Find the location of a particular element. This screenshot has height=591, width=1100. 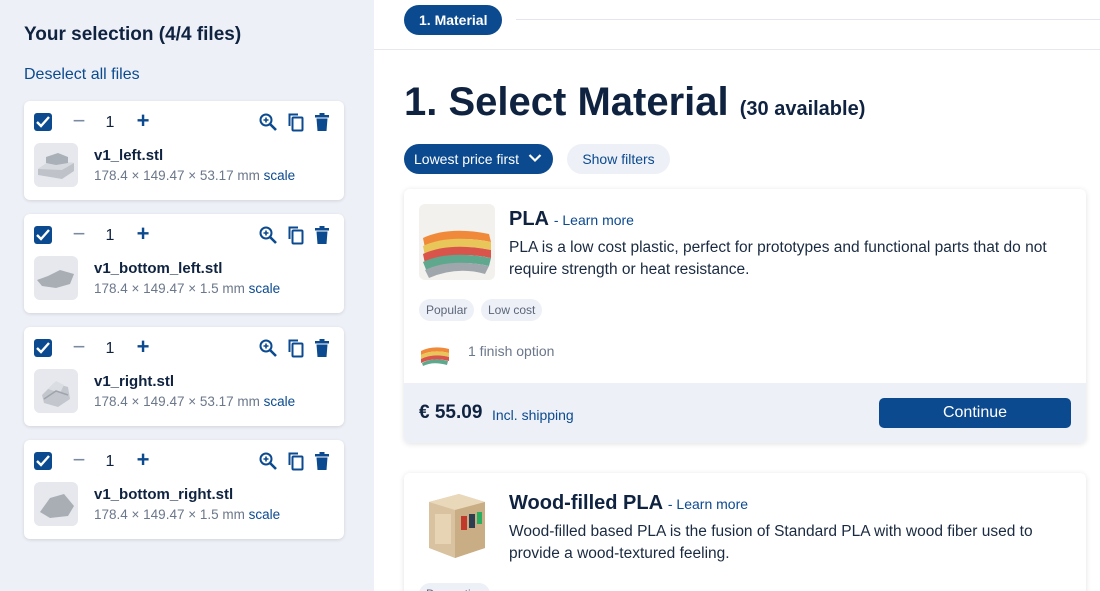

file-name: v1_left.stl is located at coordinates (129, 155).